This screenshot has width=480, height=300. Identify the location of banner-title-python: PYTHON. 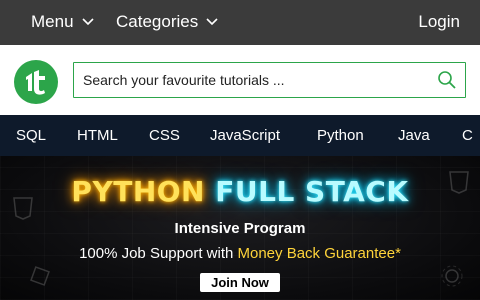
(138, 191).